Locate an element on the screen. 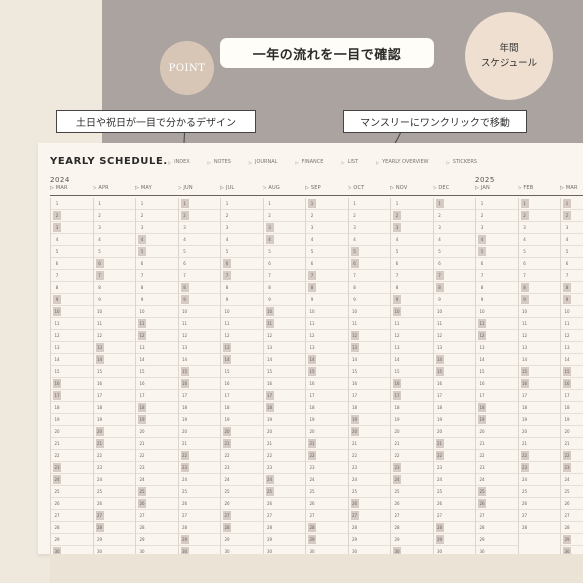 The height and width of the screenshot is (583, 583). day-cell: 4 is located at coordinates (412, 240).